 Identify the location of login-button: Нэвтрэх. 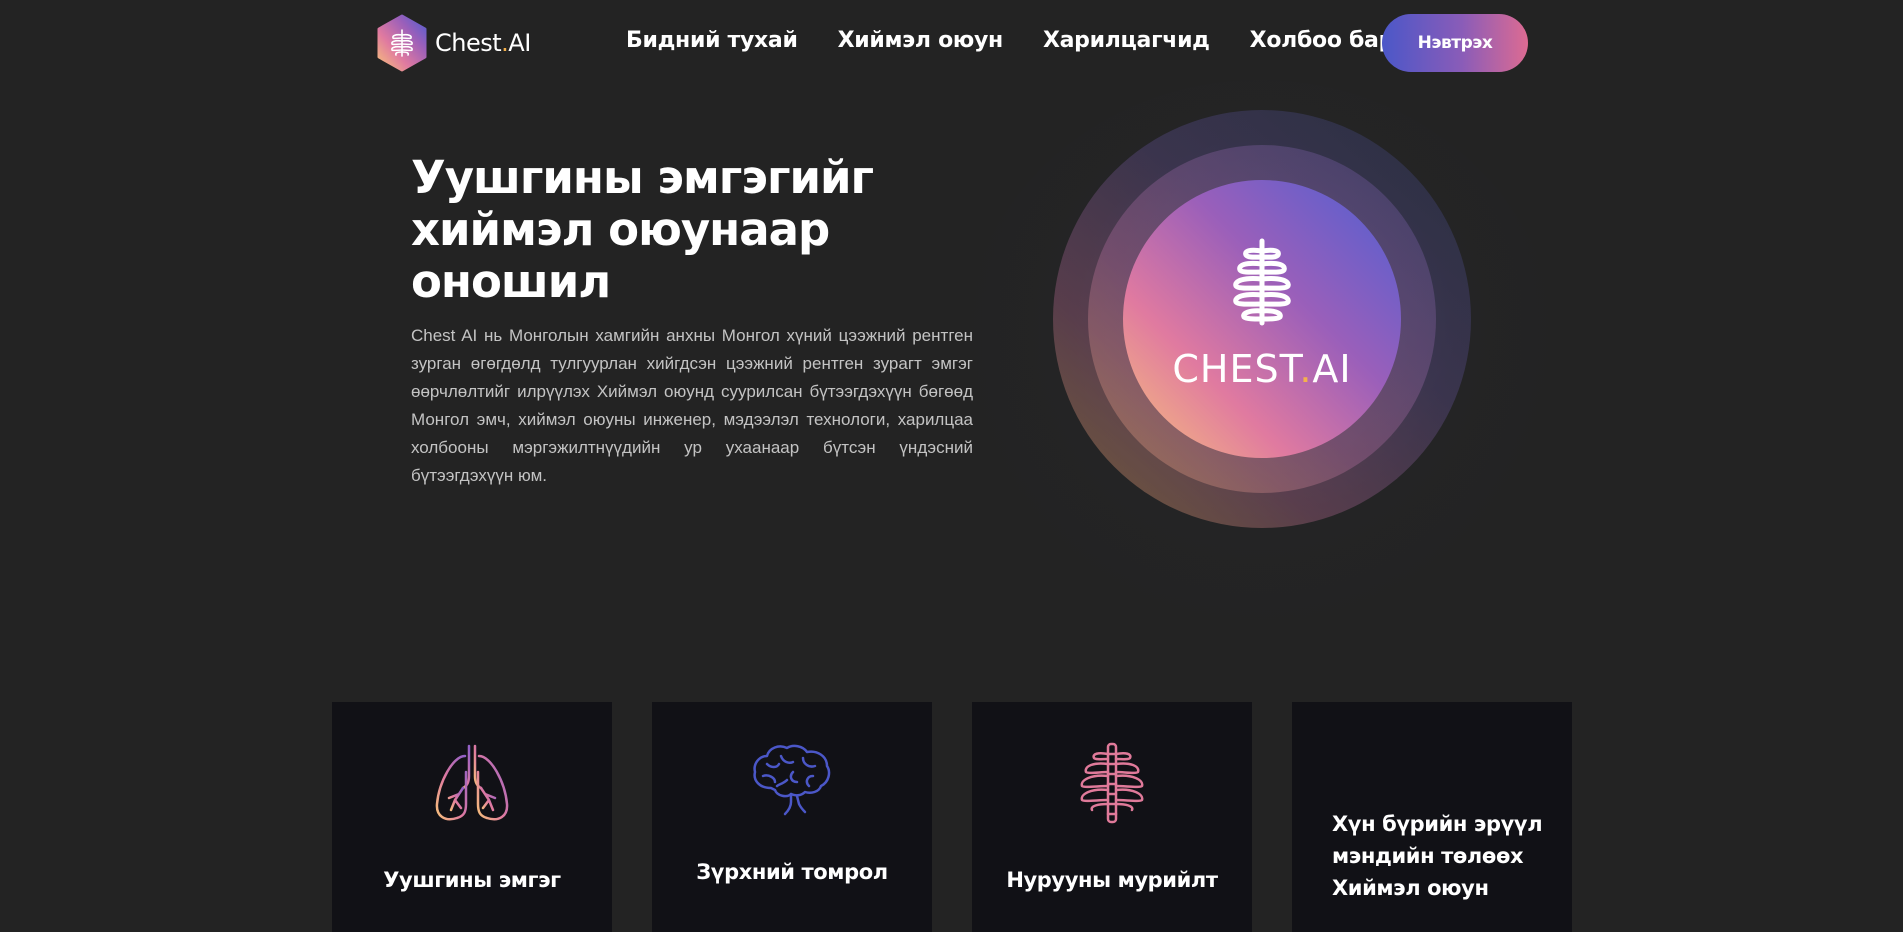
(1455, 43).